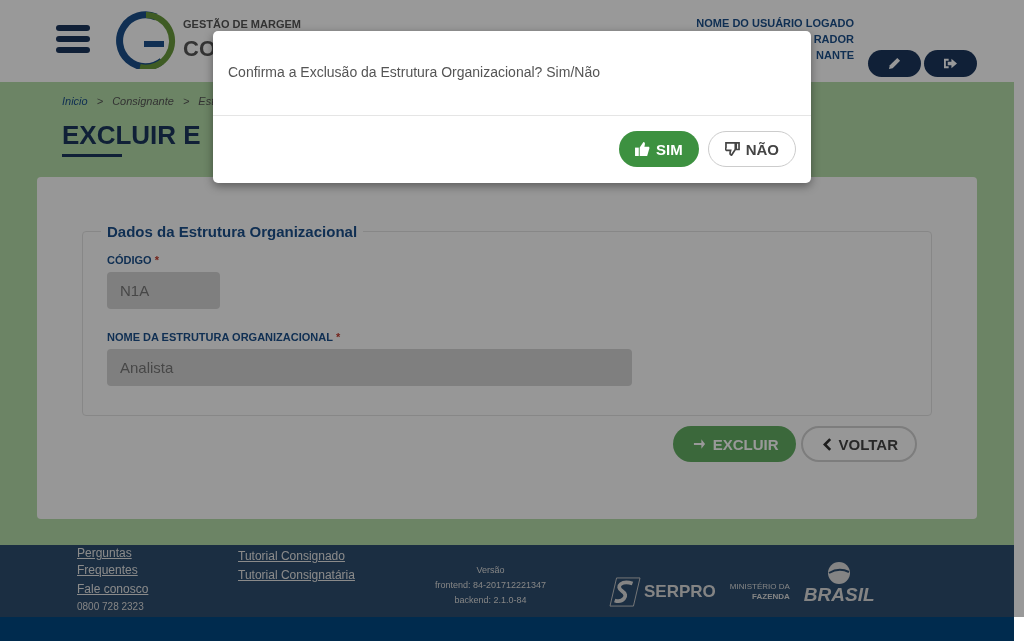 The height and width of the screenshot is (641, 1024). What do you see at coordinates (839, 573) in the screenshot?
I see `globe-icon` at bounding box center [839, 573].